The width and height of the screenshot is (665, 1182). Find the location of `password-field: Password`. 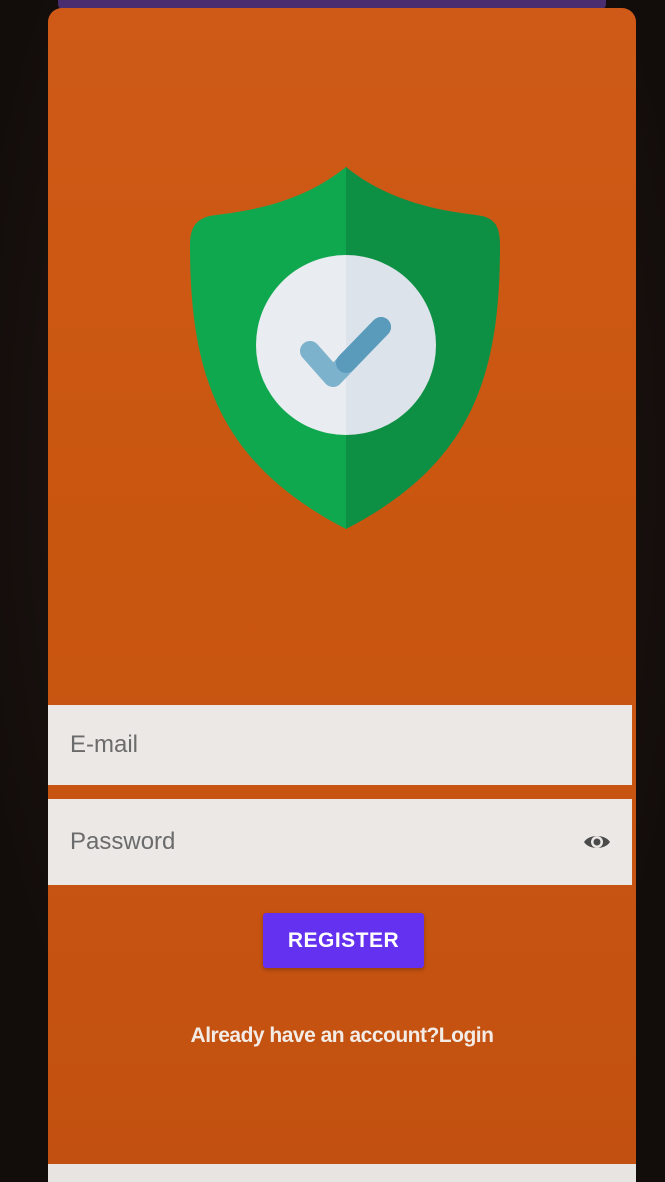

password-field: Password is located at coordinates (340, 842).